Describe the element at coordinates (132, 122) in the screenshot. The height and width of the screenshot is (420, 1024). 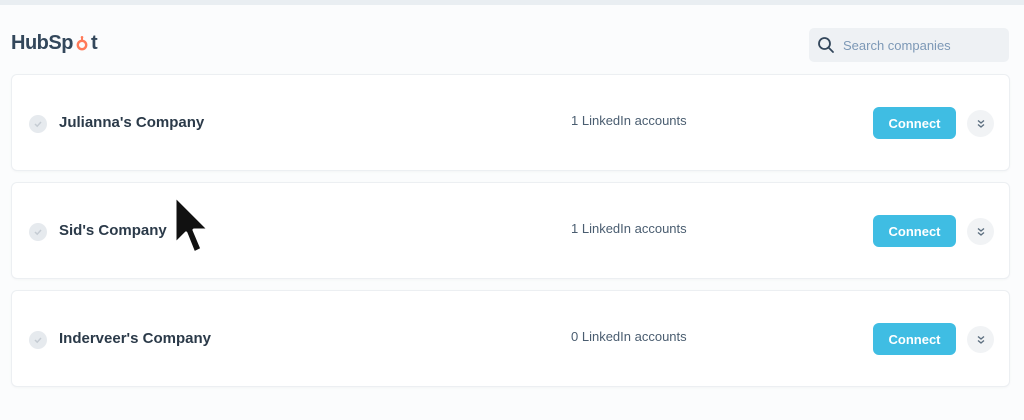
I see `company-name: Julianna's Company` at that location.